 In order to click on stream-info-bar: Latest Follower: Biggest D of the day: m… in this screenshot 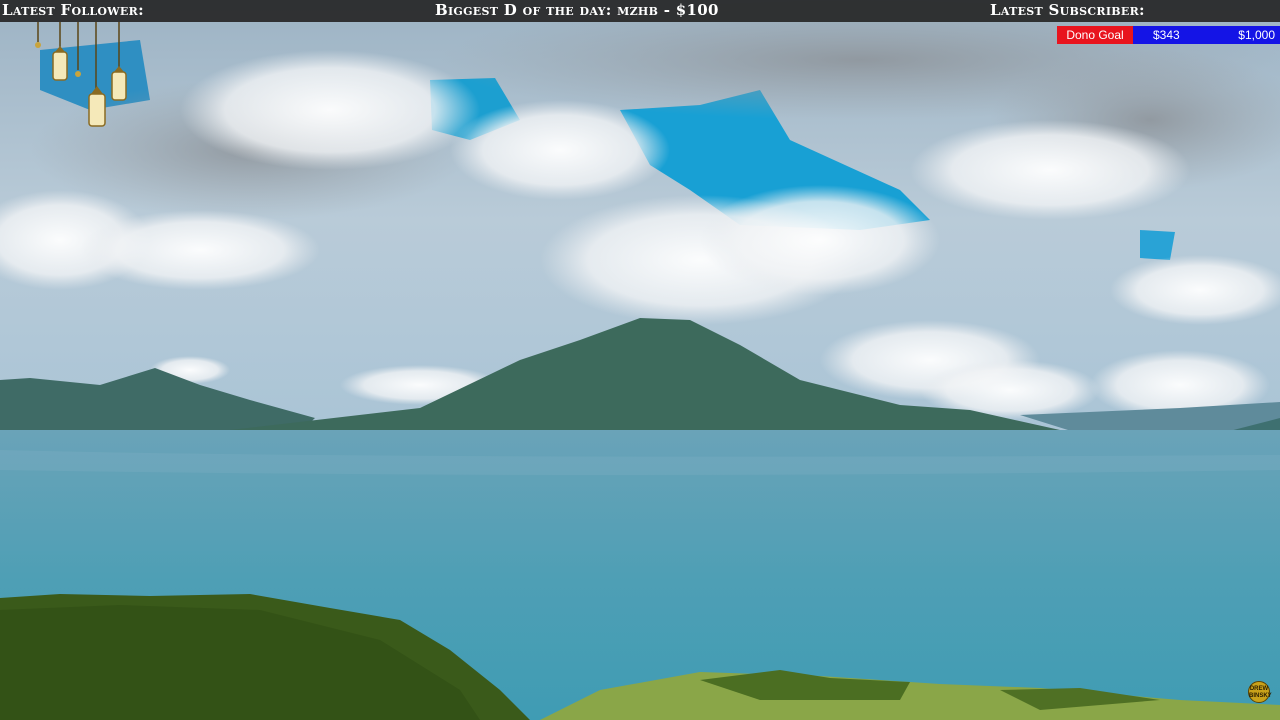, I will do `click(640, 11)`.